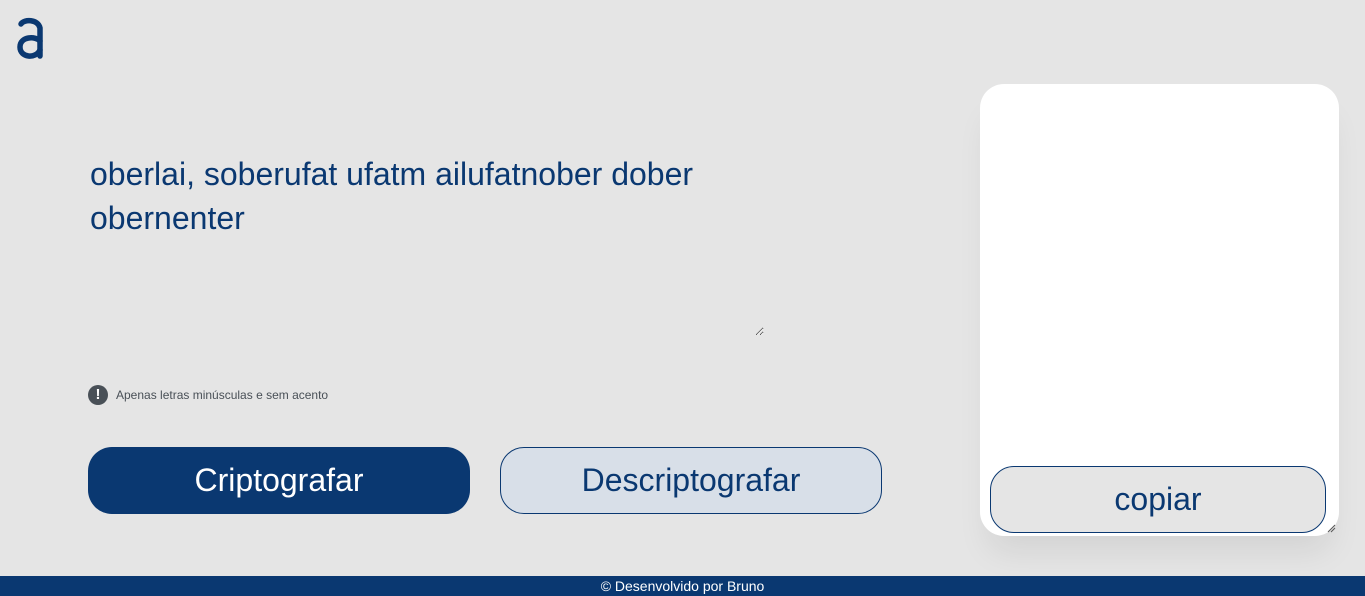 The image size is (1365, 596). What do you see at coordinates (1158, 499) in the screenshot?
I see `copy-button: copiar` at bounding box center [1158, 499].